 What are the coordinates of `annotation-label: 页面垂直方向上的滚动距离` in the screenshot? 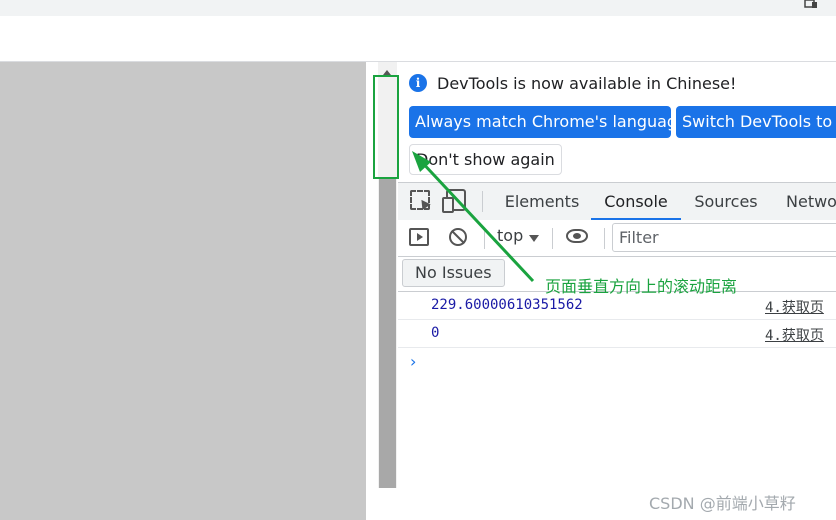 It's located at (641, 286).